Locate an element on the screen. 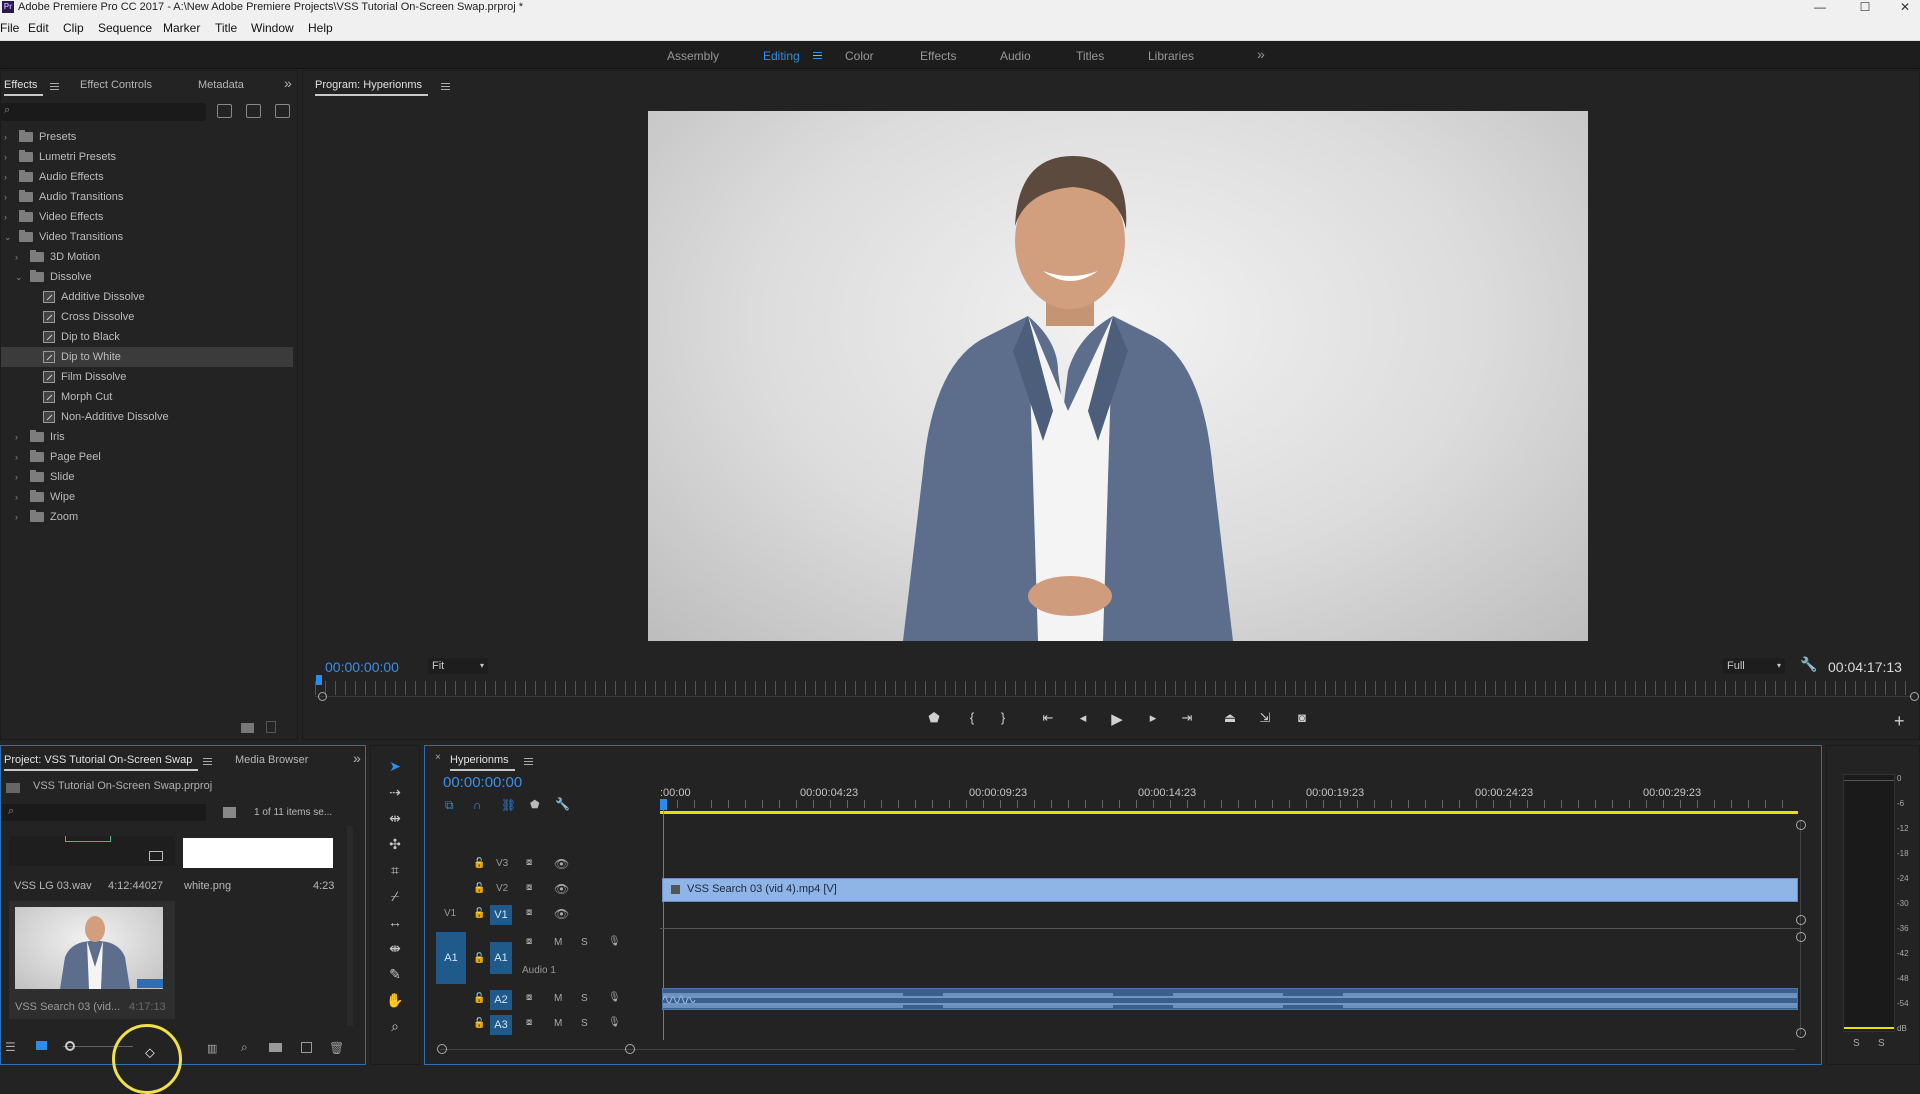 Image resolution: width=1920 pixels, height=1094 pixels. extract-icon: ⇲ is located at coordinates (1265, 718).